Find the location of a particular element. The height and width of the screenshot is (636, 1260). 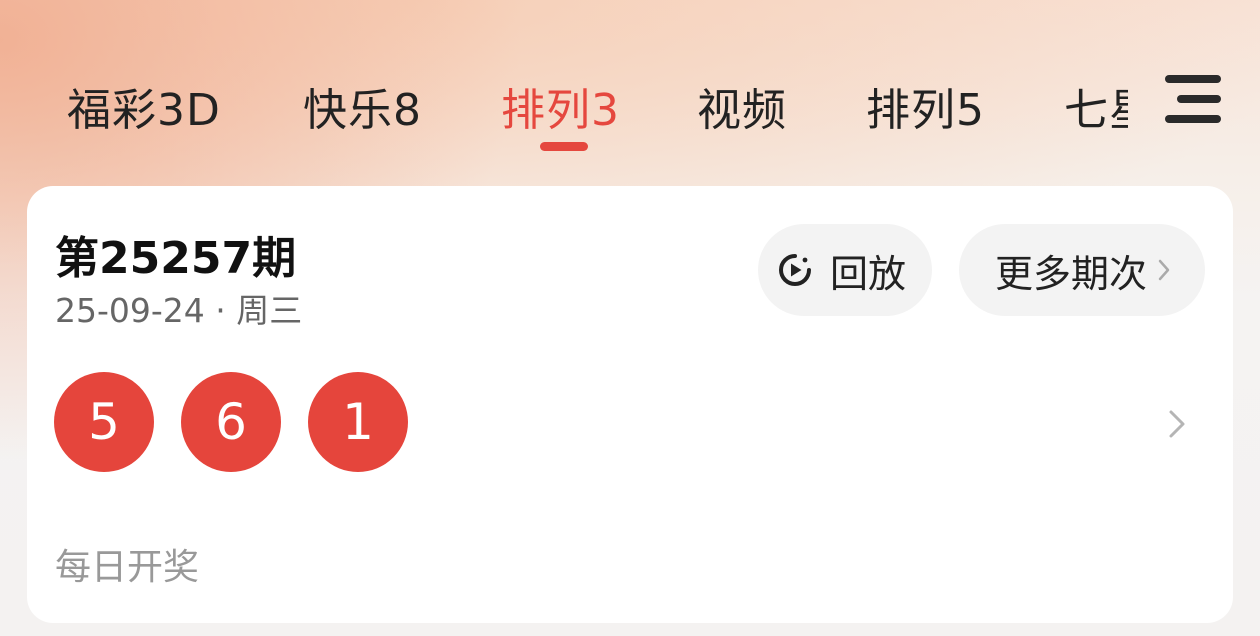

active-tab-indicator is located at coordinates (564, 146).